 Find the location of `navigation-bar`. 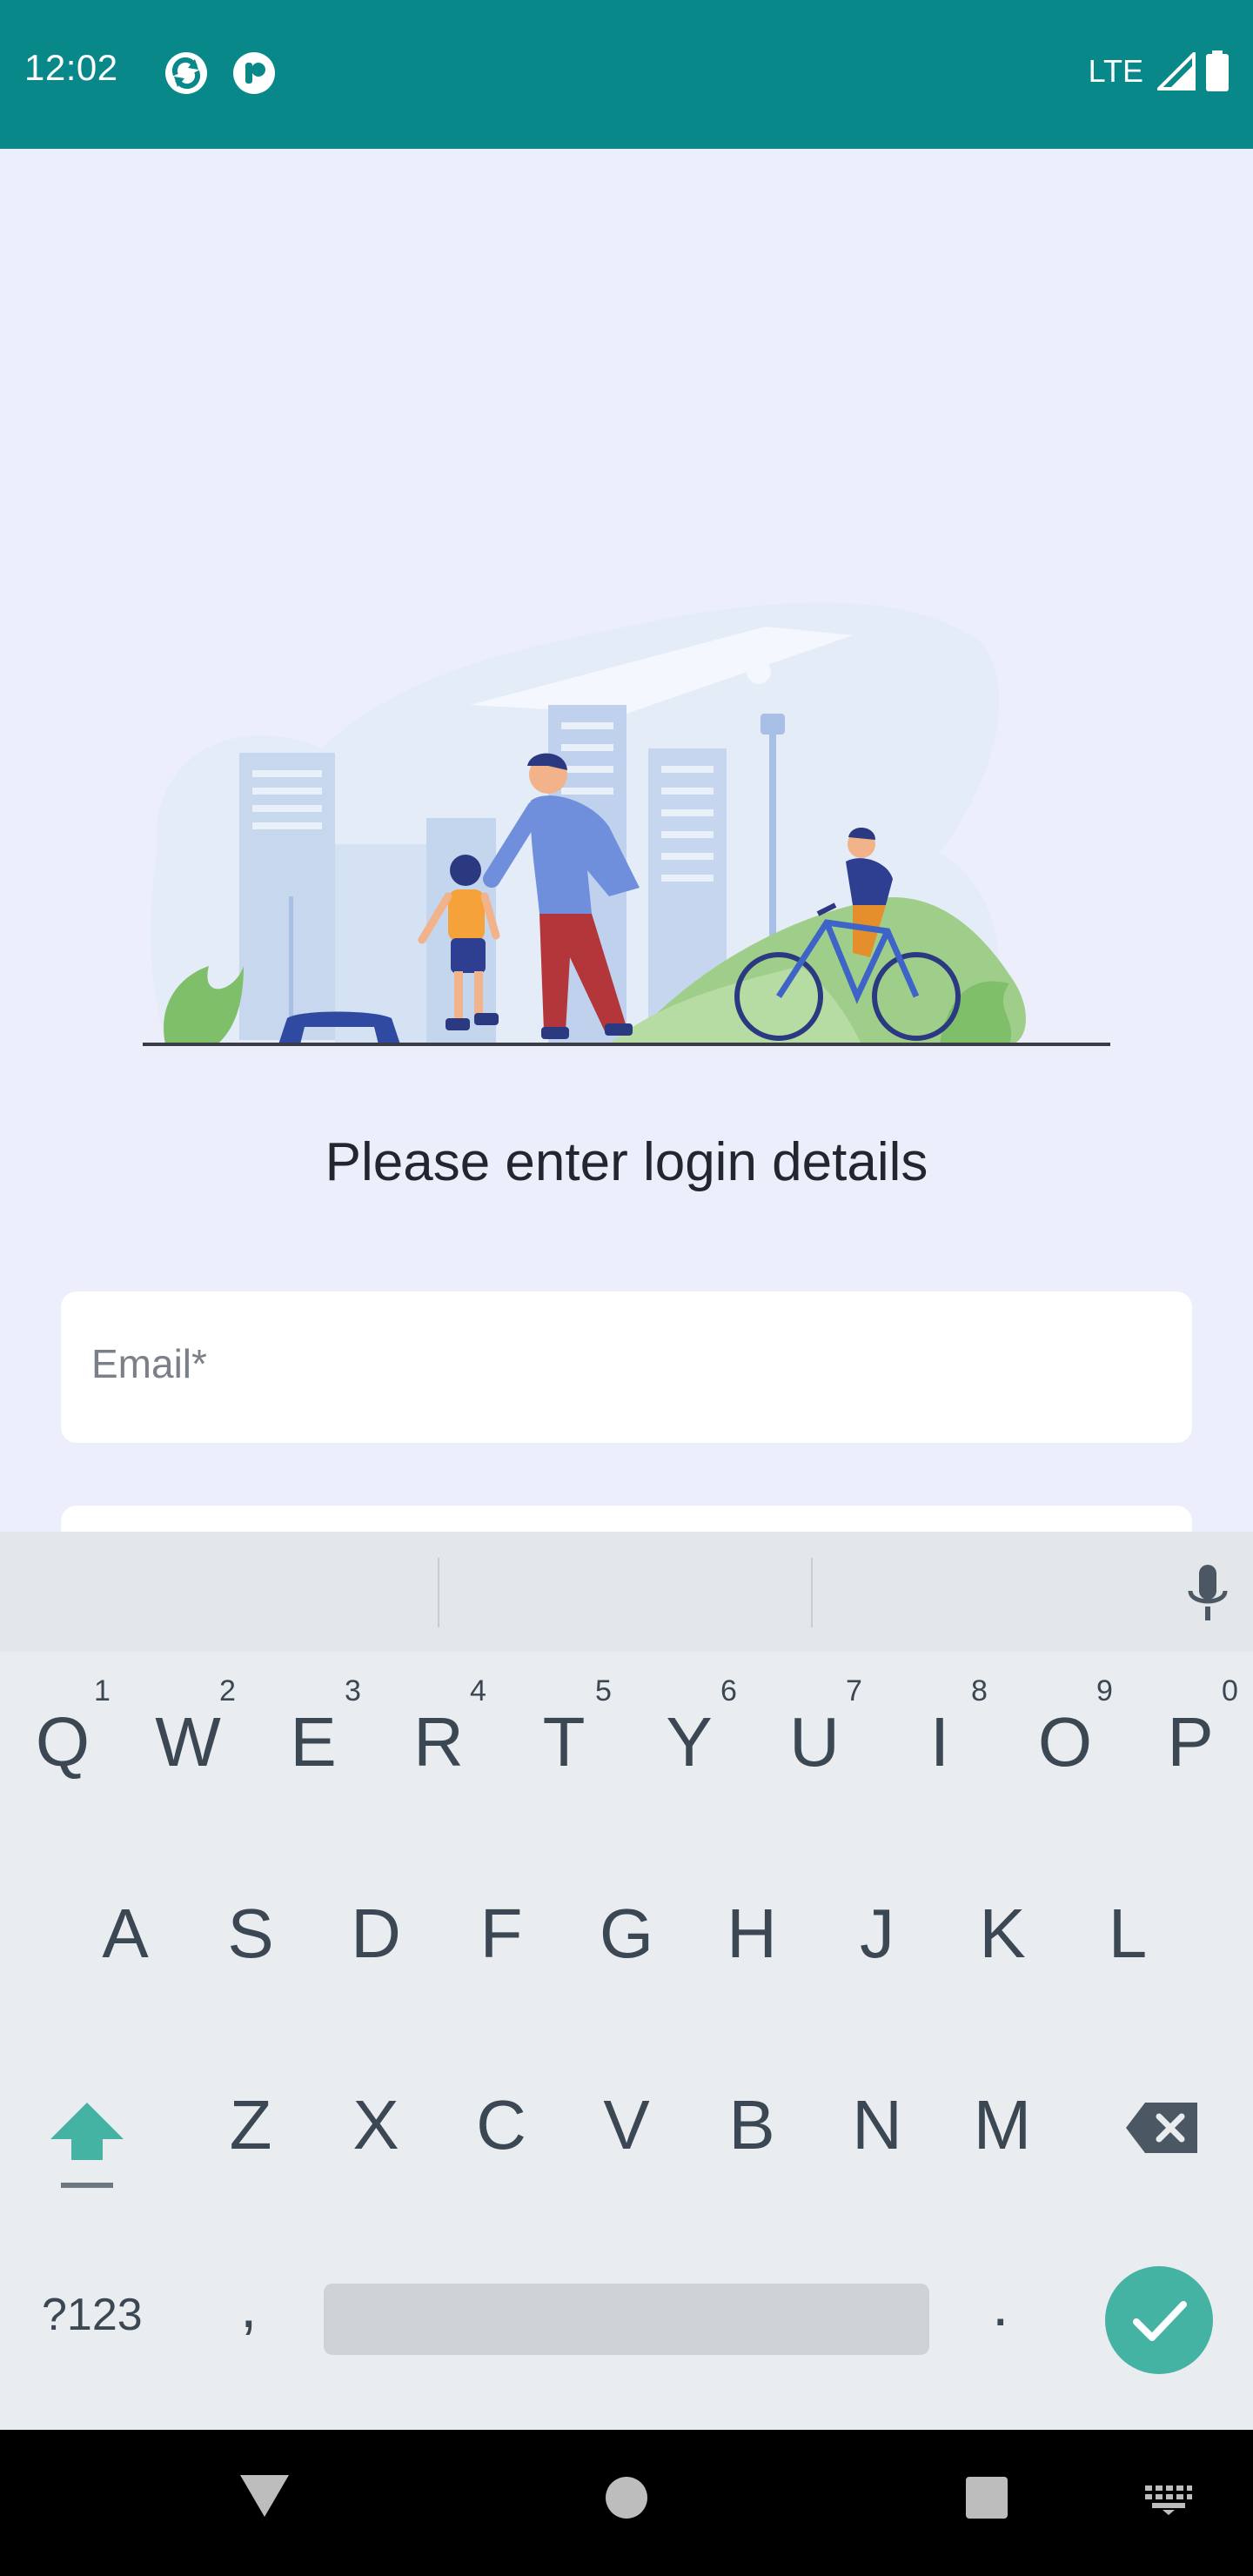

navigation-bar is located at coordinates (626, 2503).